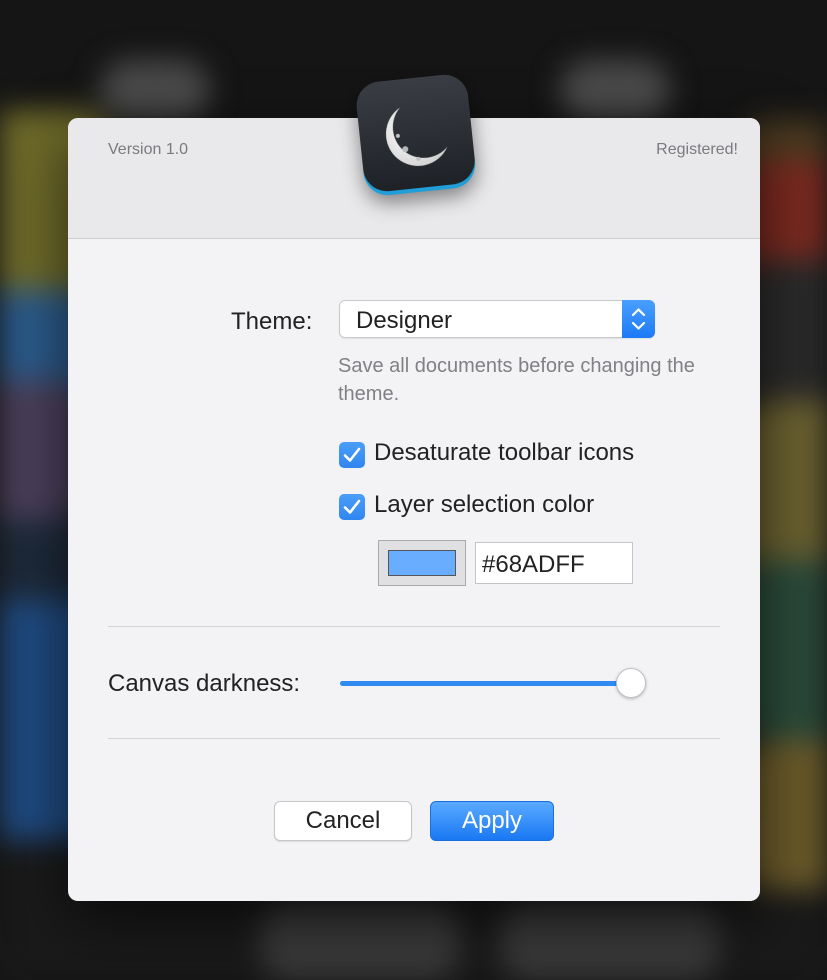  Describe the element at coordinates (497, 319) in the screenshot. I see `theme-select: Designer` at that location.